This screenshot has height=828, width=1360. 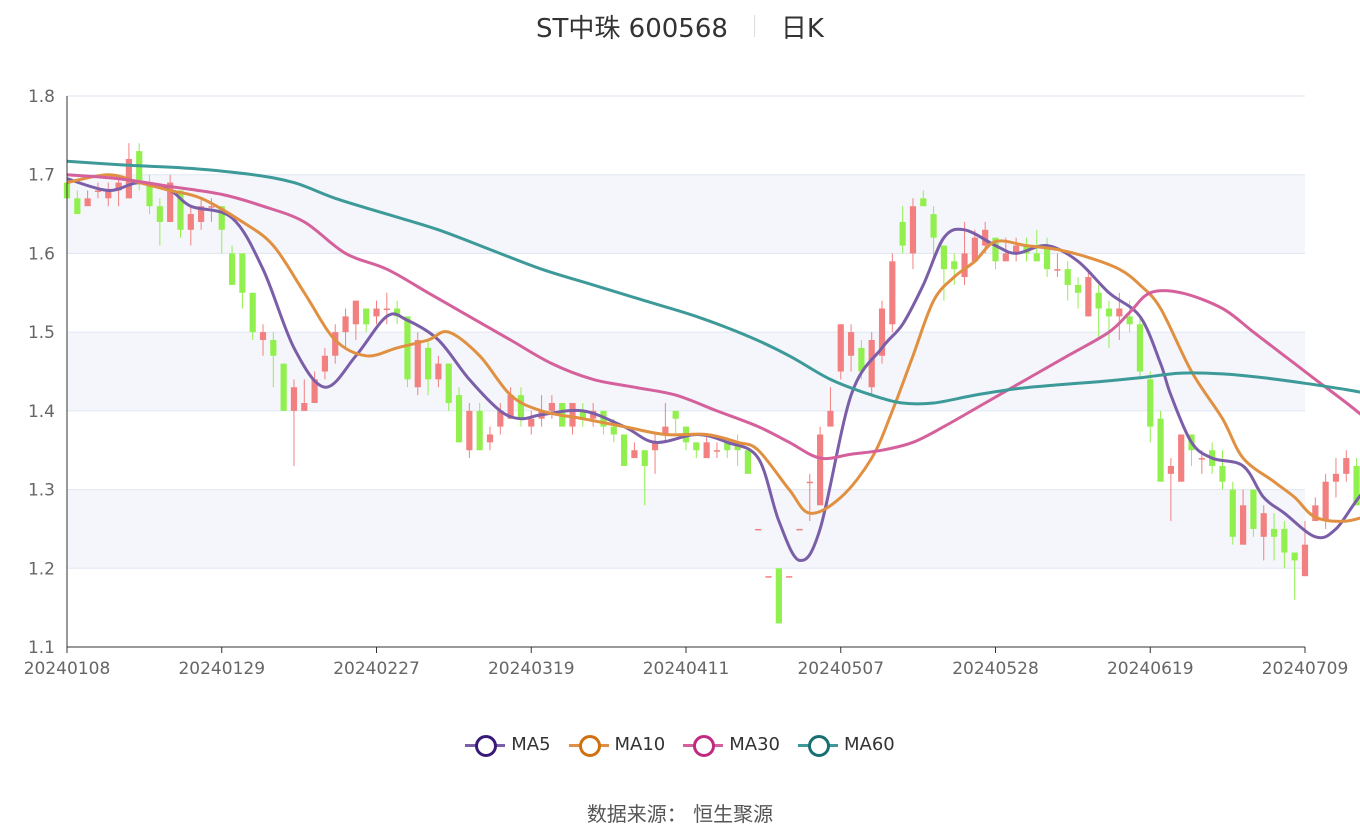 I want to click on legend-swatch-ma60, so click(x=818, y=745).